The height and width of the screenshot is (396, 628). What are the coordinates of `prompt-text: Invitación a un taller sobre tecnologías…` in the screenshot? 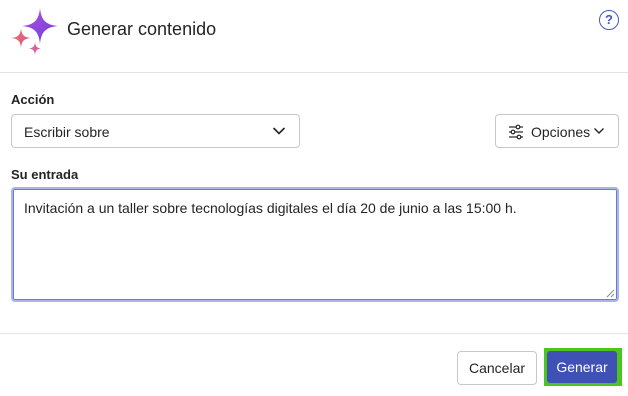 It's located at (270, 208).